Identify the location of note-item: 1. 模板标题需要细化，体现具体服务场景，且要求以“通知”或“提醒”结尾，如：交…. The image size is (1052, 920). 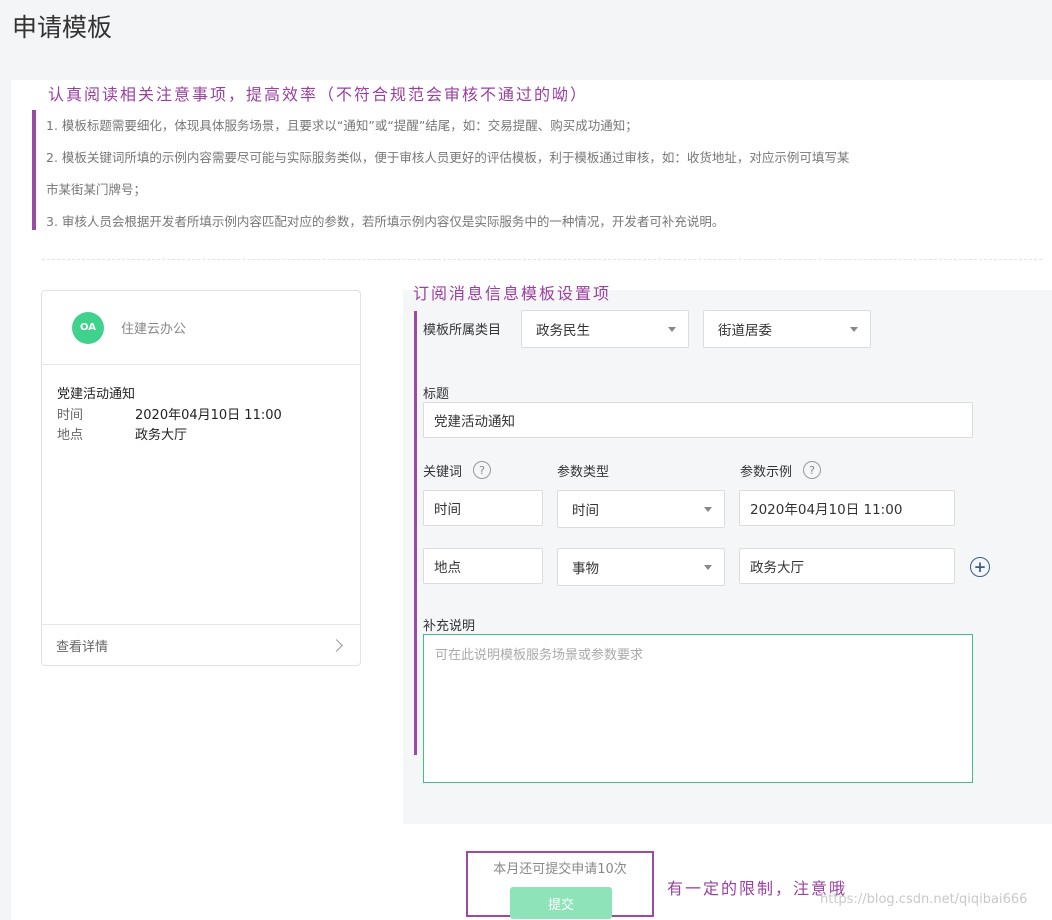
(342, 125).